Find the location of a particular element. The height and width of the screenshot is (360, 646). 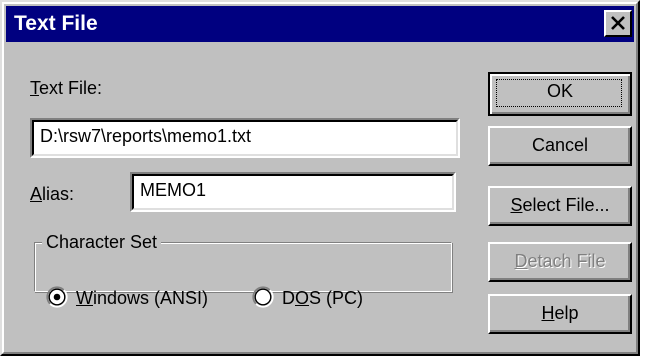

detach-file-button-label: Detach File is located at coordinates (559, 261).